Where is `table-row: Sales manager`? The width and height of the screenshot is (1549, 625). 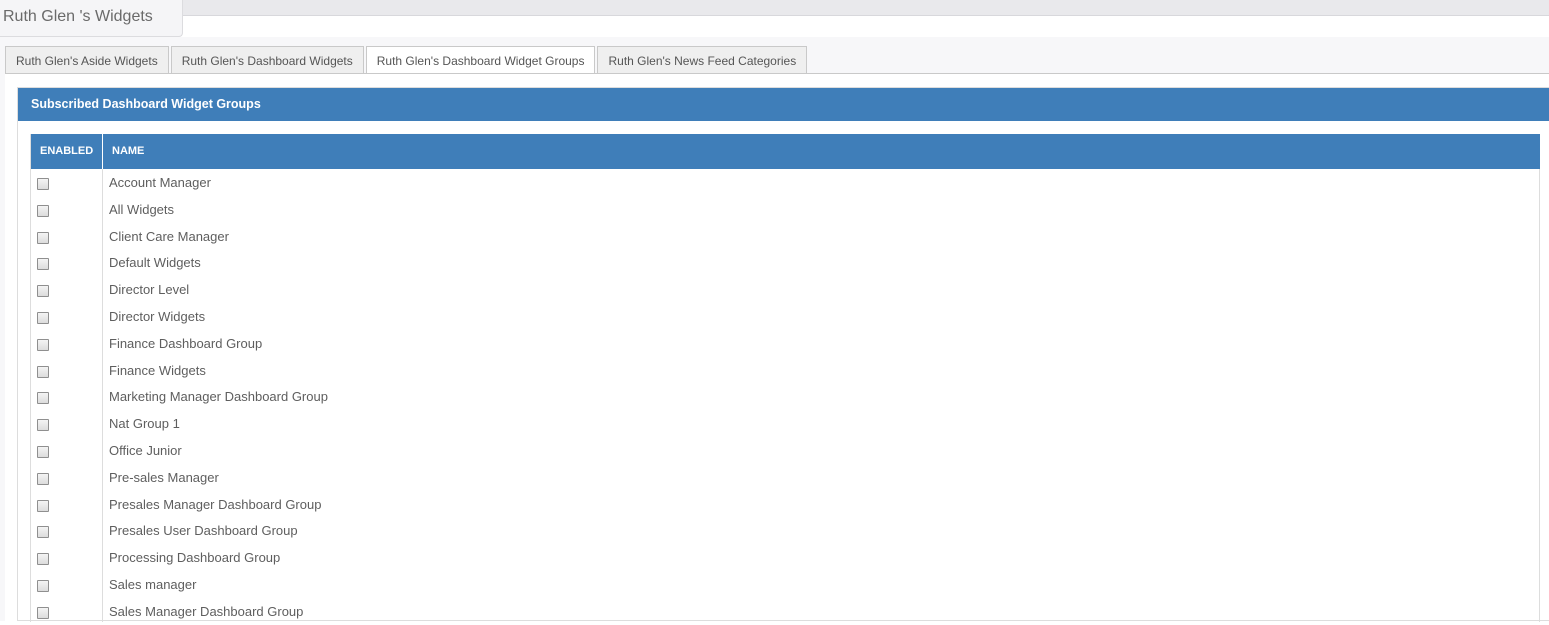
table-row: Sales manager is located at coordinates (785, 584).